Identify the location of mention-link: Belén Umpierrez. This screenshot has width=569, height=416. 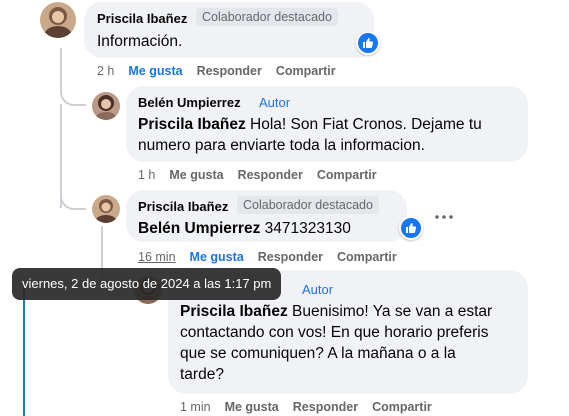
(199, 228).